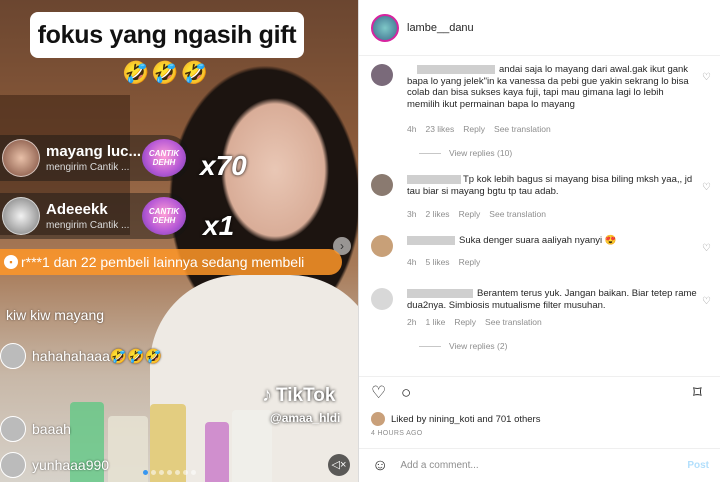 The height and width of the screenshot is (482, 720). I want to click on gift-count: x70, so click(223, 165).